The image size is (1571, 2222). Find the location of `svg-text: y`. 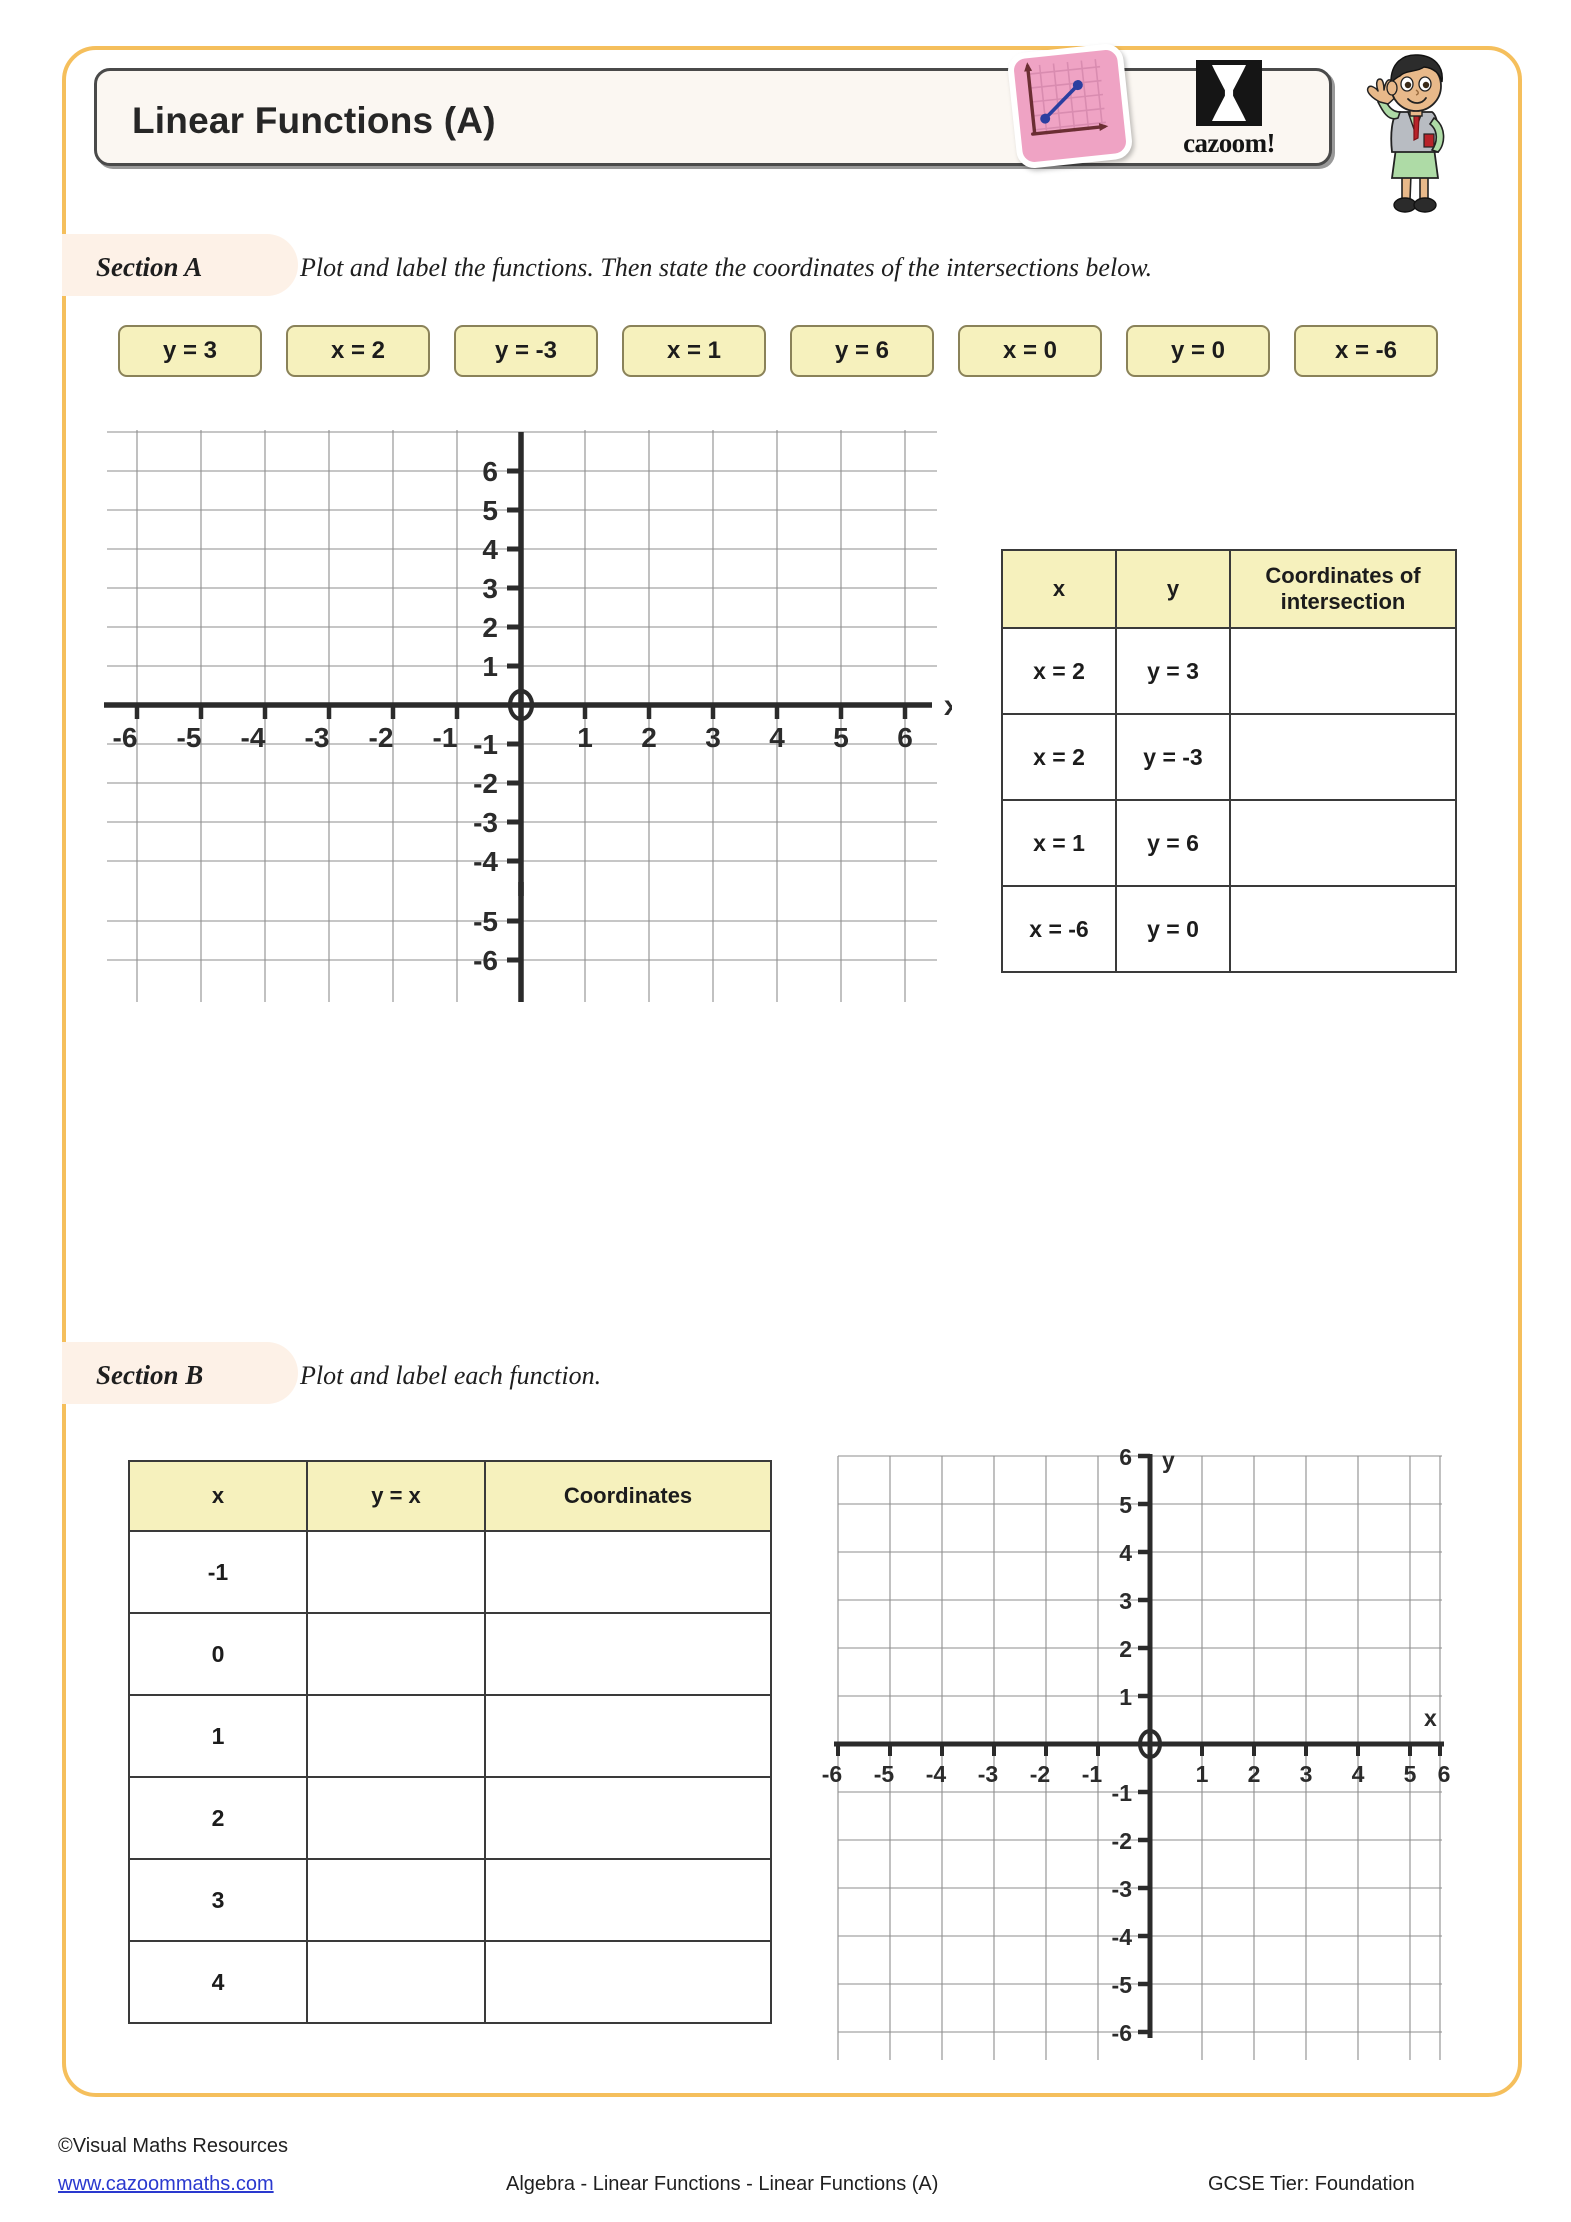

svg-text: y is located at coordinates (1168, 1460).